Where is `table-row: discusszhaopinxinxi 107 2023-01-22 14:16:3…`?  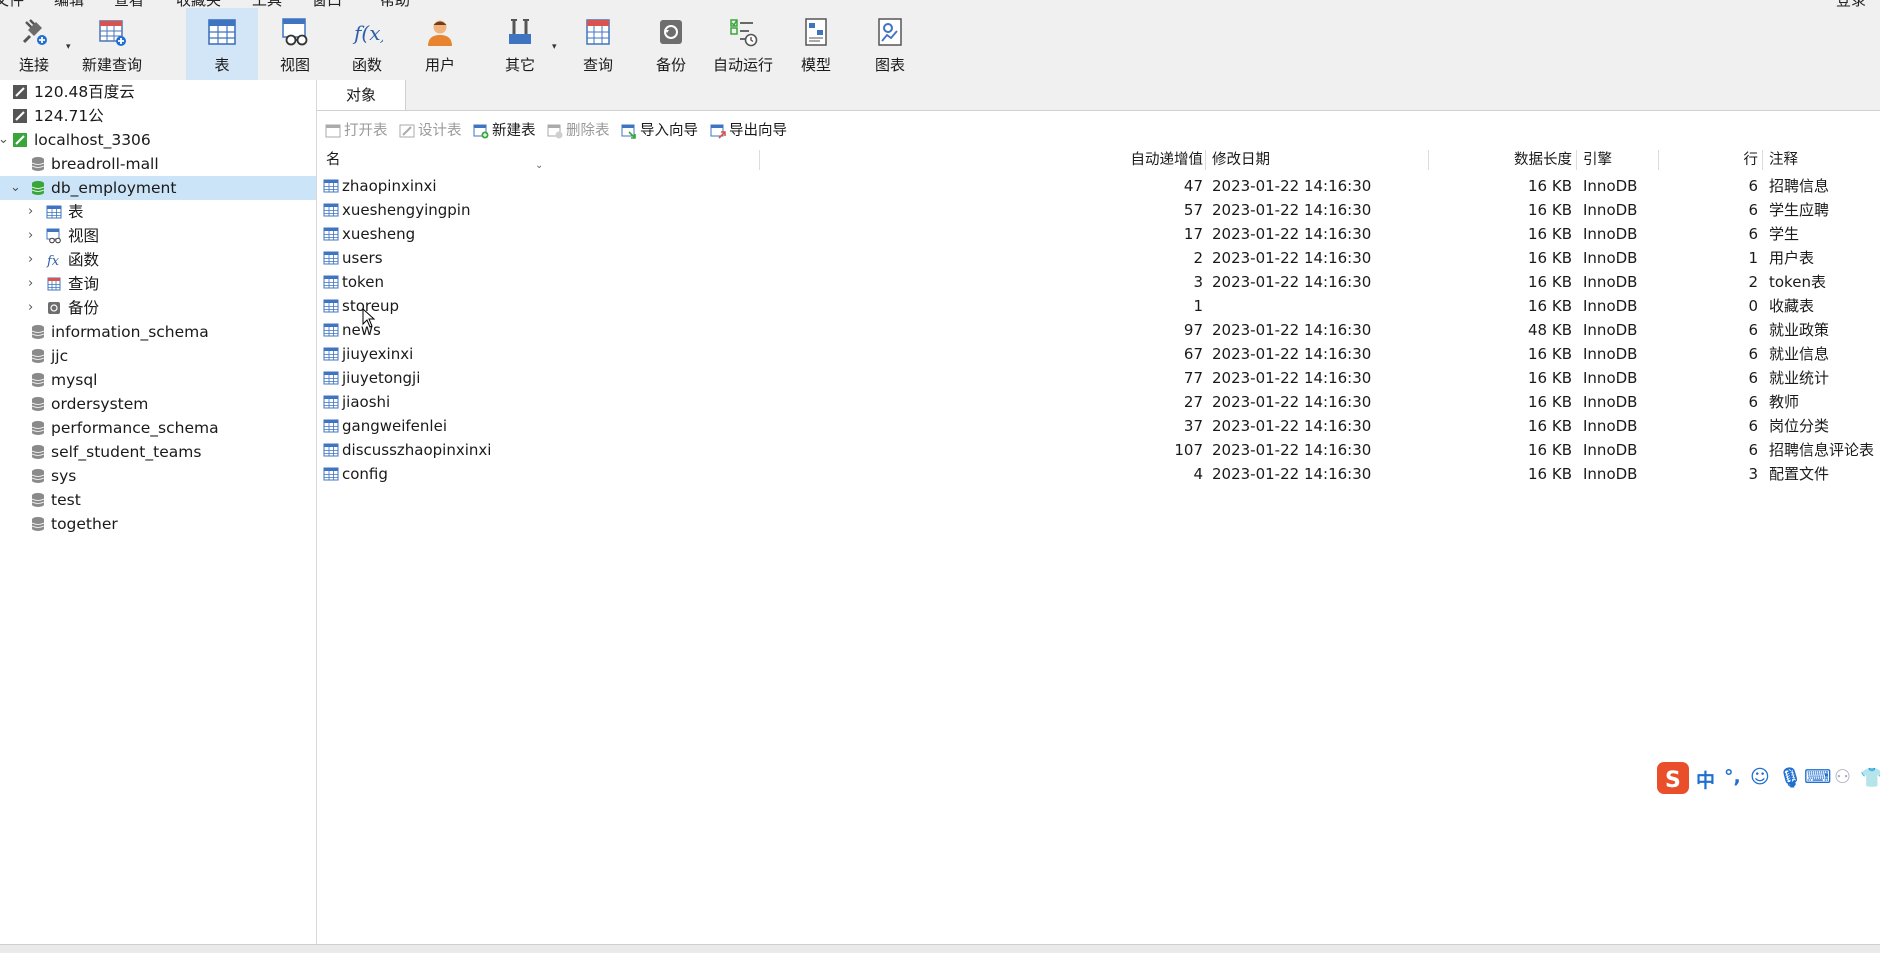
table-row: discusszhaopinxinxi 107 2023-01-22 14:16:3… is located at coordinates (1098, 450).